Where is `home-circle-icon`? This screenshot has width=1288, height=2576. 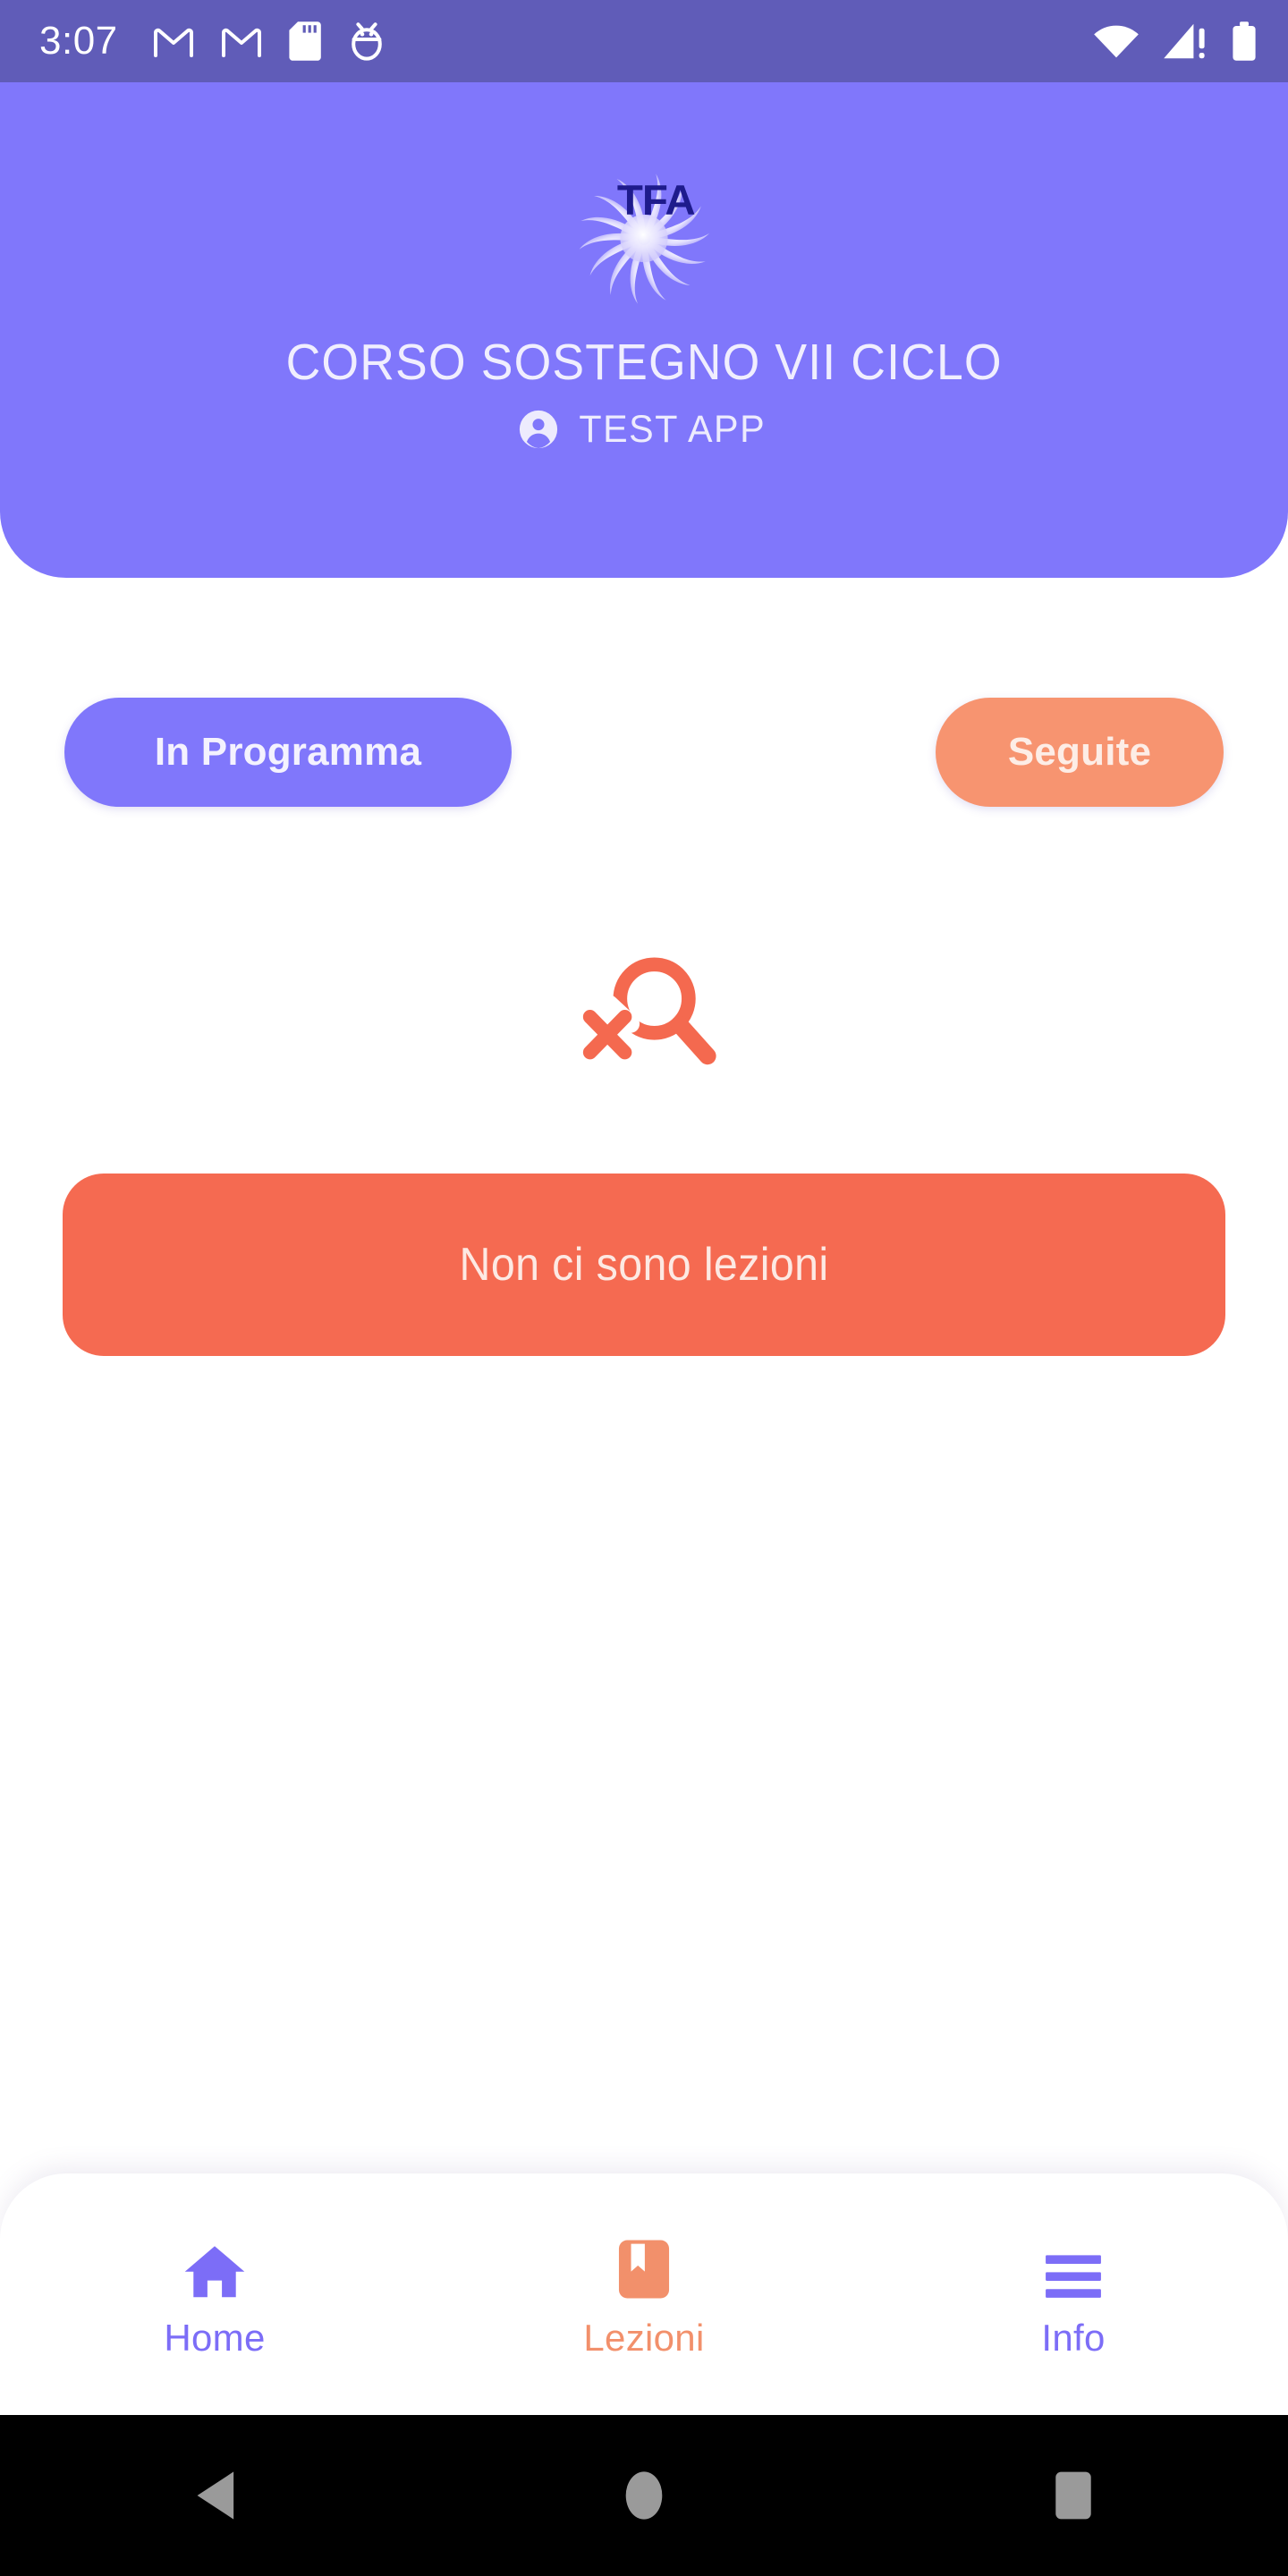
home-circle-icon is located at coordinates (644, 2495).